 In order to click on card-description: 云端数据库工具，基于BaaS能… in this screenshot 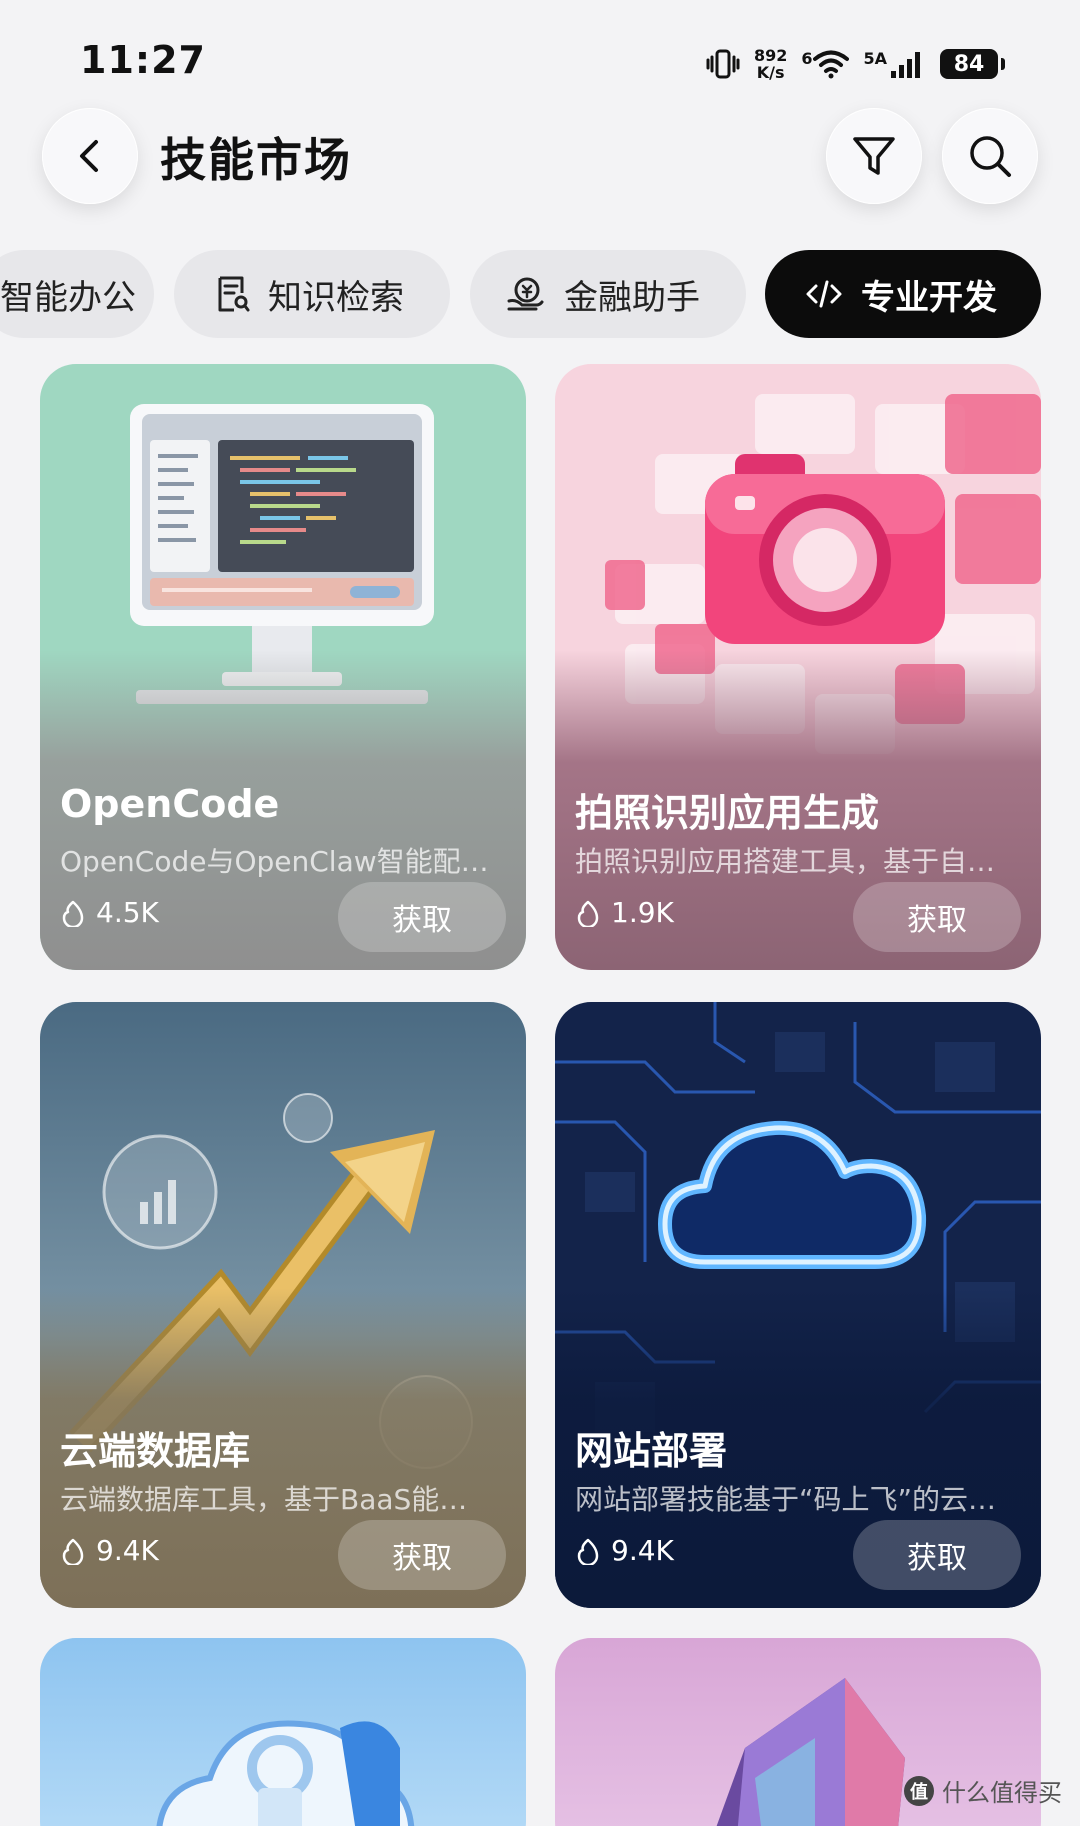, I will do `click(264, 1499)`.